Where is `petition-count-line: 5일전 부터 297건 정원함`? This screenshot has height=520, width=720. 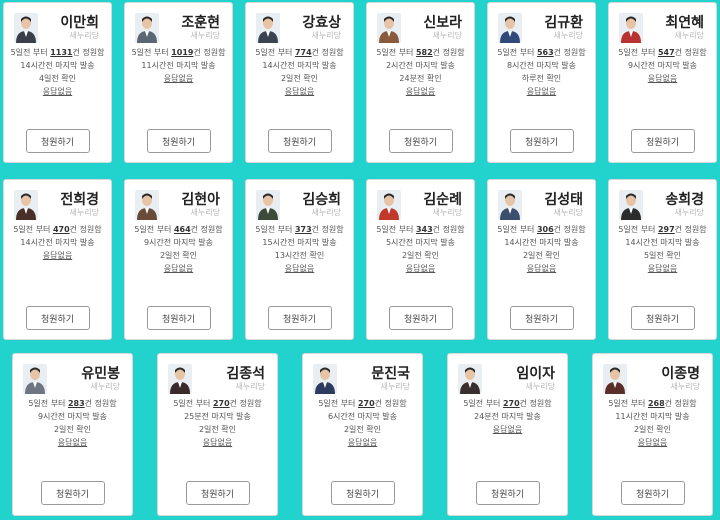 petition-count-line: 5일전 부터 297건 정원함 is located at coordinates (662, 229).